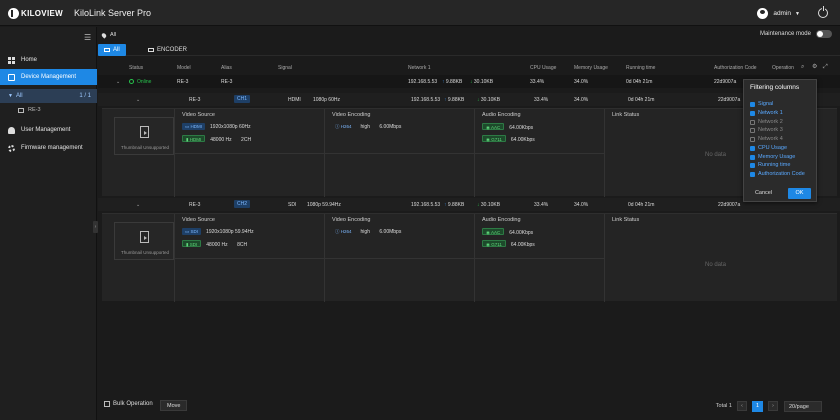  I want to click on prev-page-button: ‹, so click(742, 406).